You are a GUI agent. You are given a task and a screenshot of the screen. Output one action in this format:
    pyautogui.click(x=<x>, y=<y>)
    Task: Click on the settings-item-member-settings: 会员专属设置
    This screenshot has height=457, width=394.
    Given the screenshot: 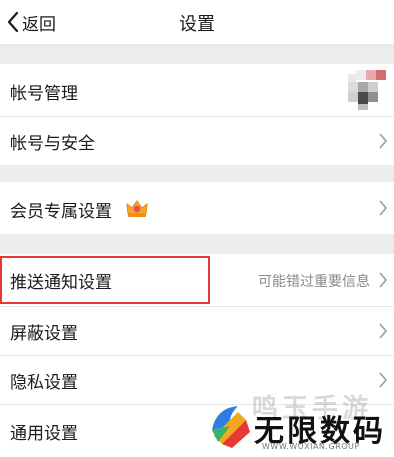 What is the action you would take?
    pyautogui.click(x=197, y=208)
    